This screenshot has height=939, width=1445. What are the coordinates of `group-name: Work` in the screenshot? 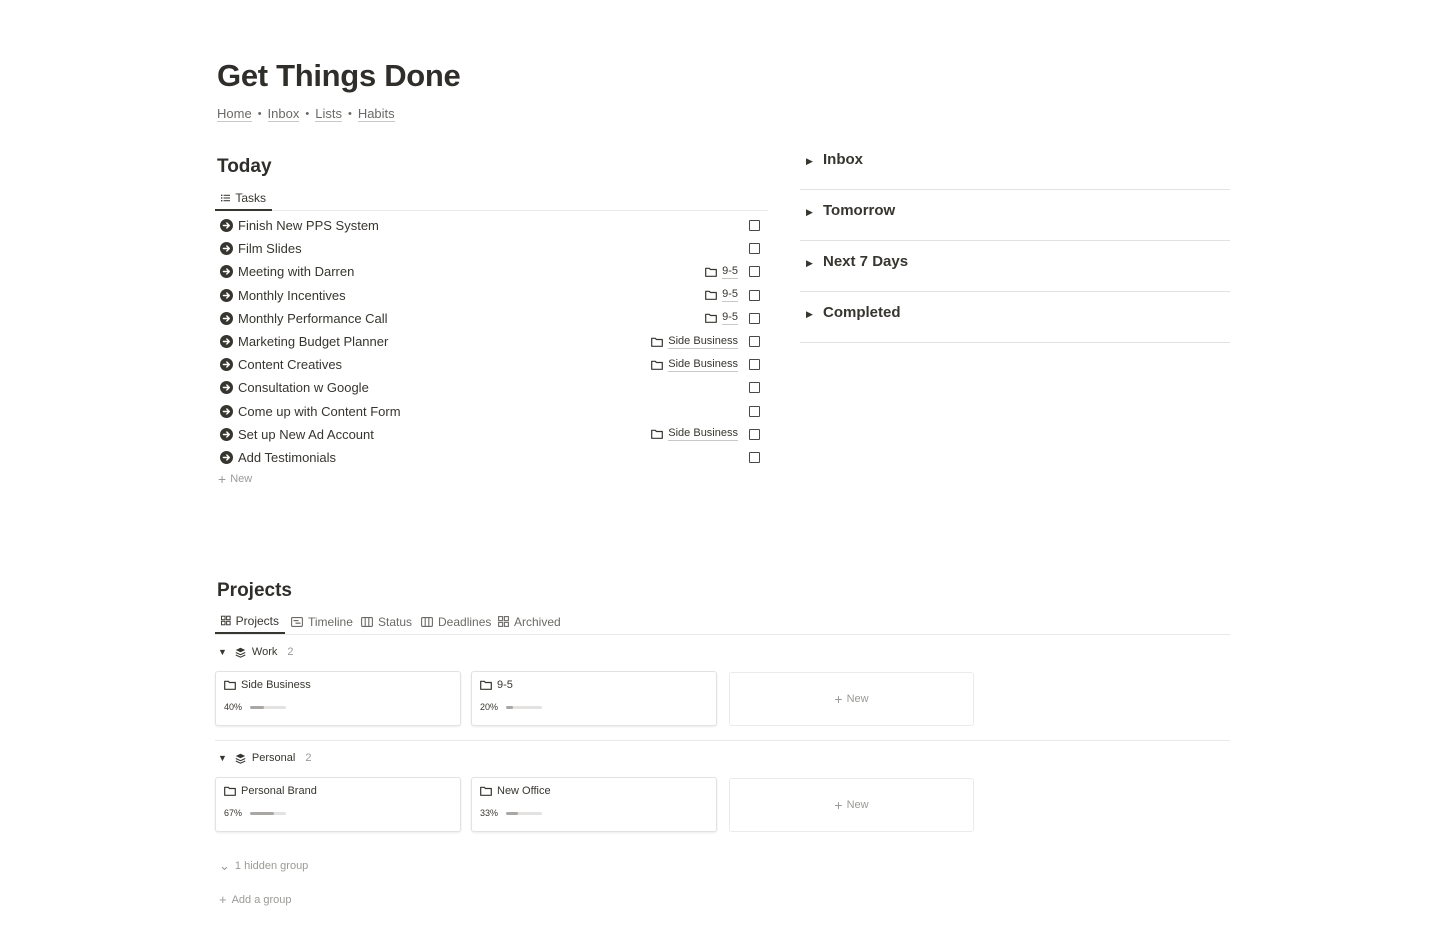 It's located at (264, 652).